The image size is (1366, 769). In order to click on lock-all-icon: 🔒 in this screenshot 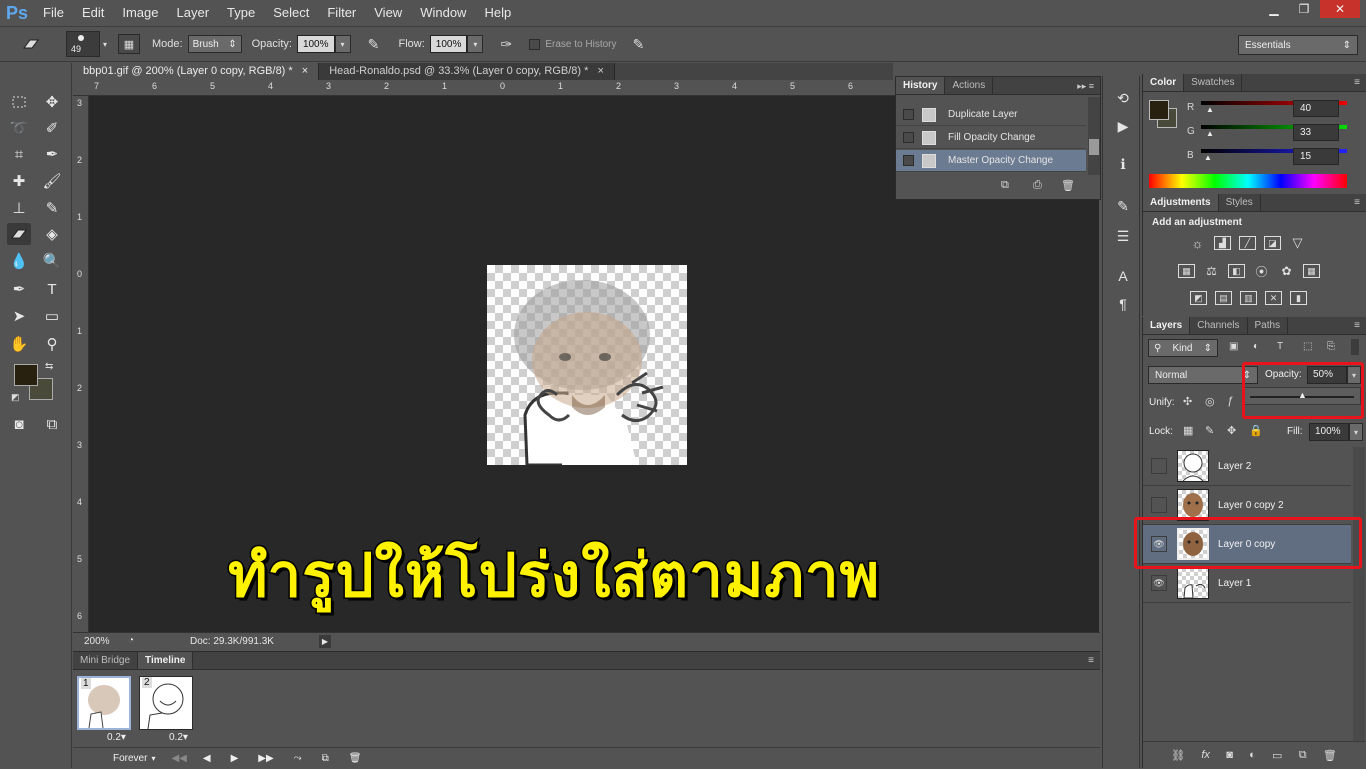, I will do `click(1256, 430)`.